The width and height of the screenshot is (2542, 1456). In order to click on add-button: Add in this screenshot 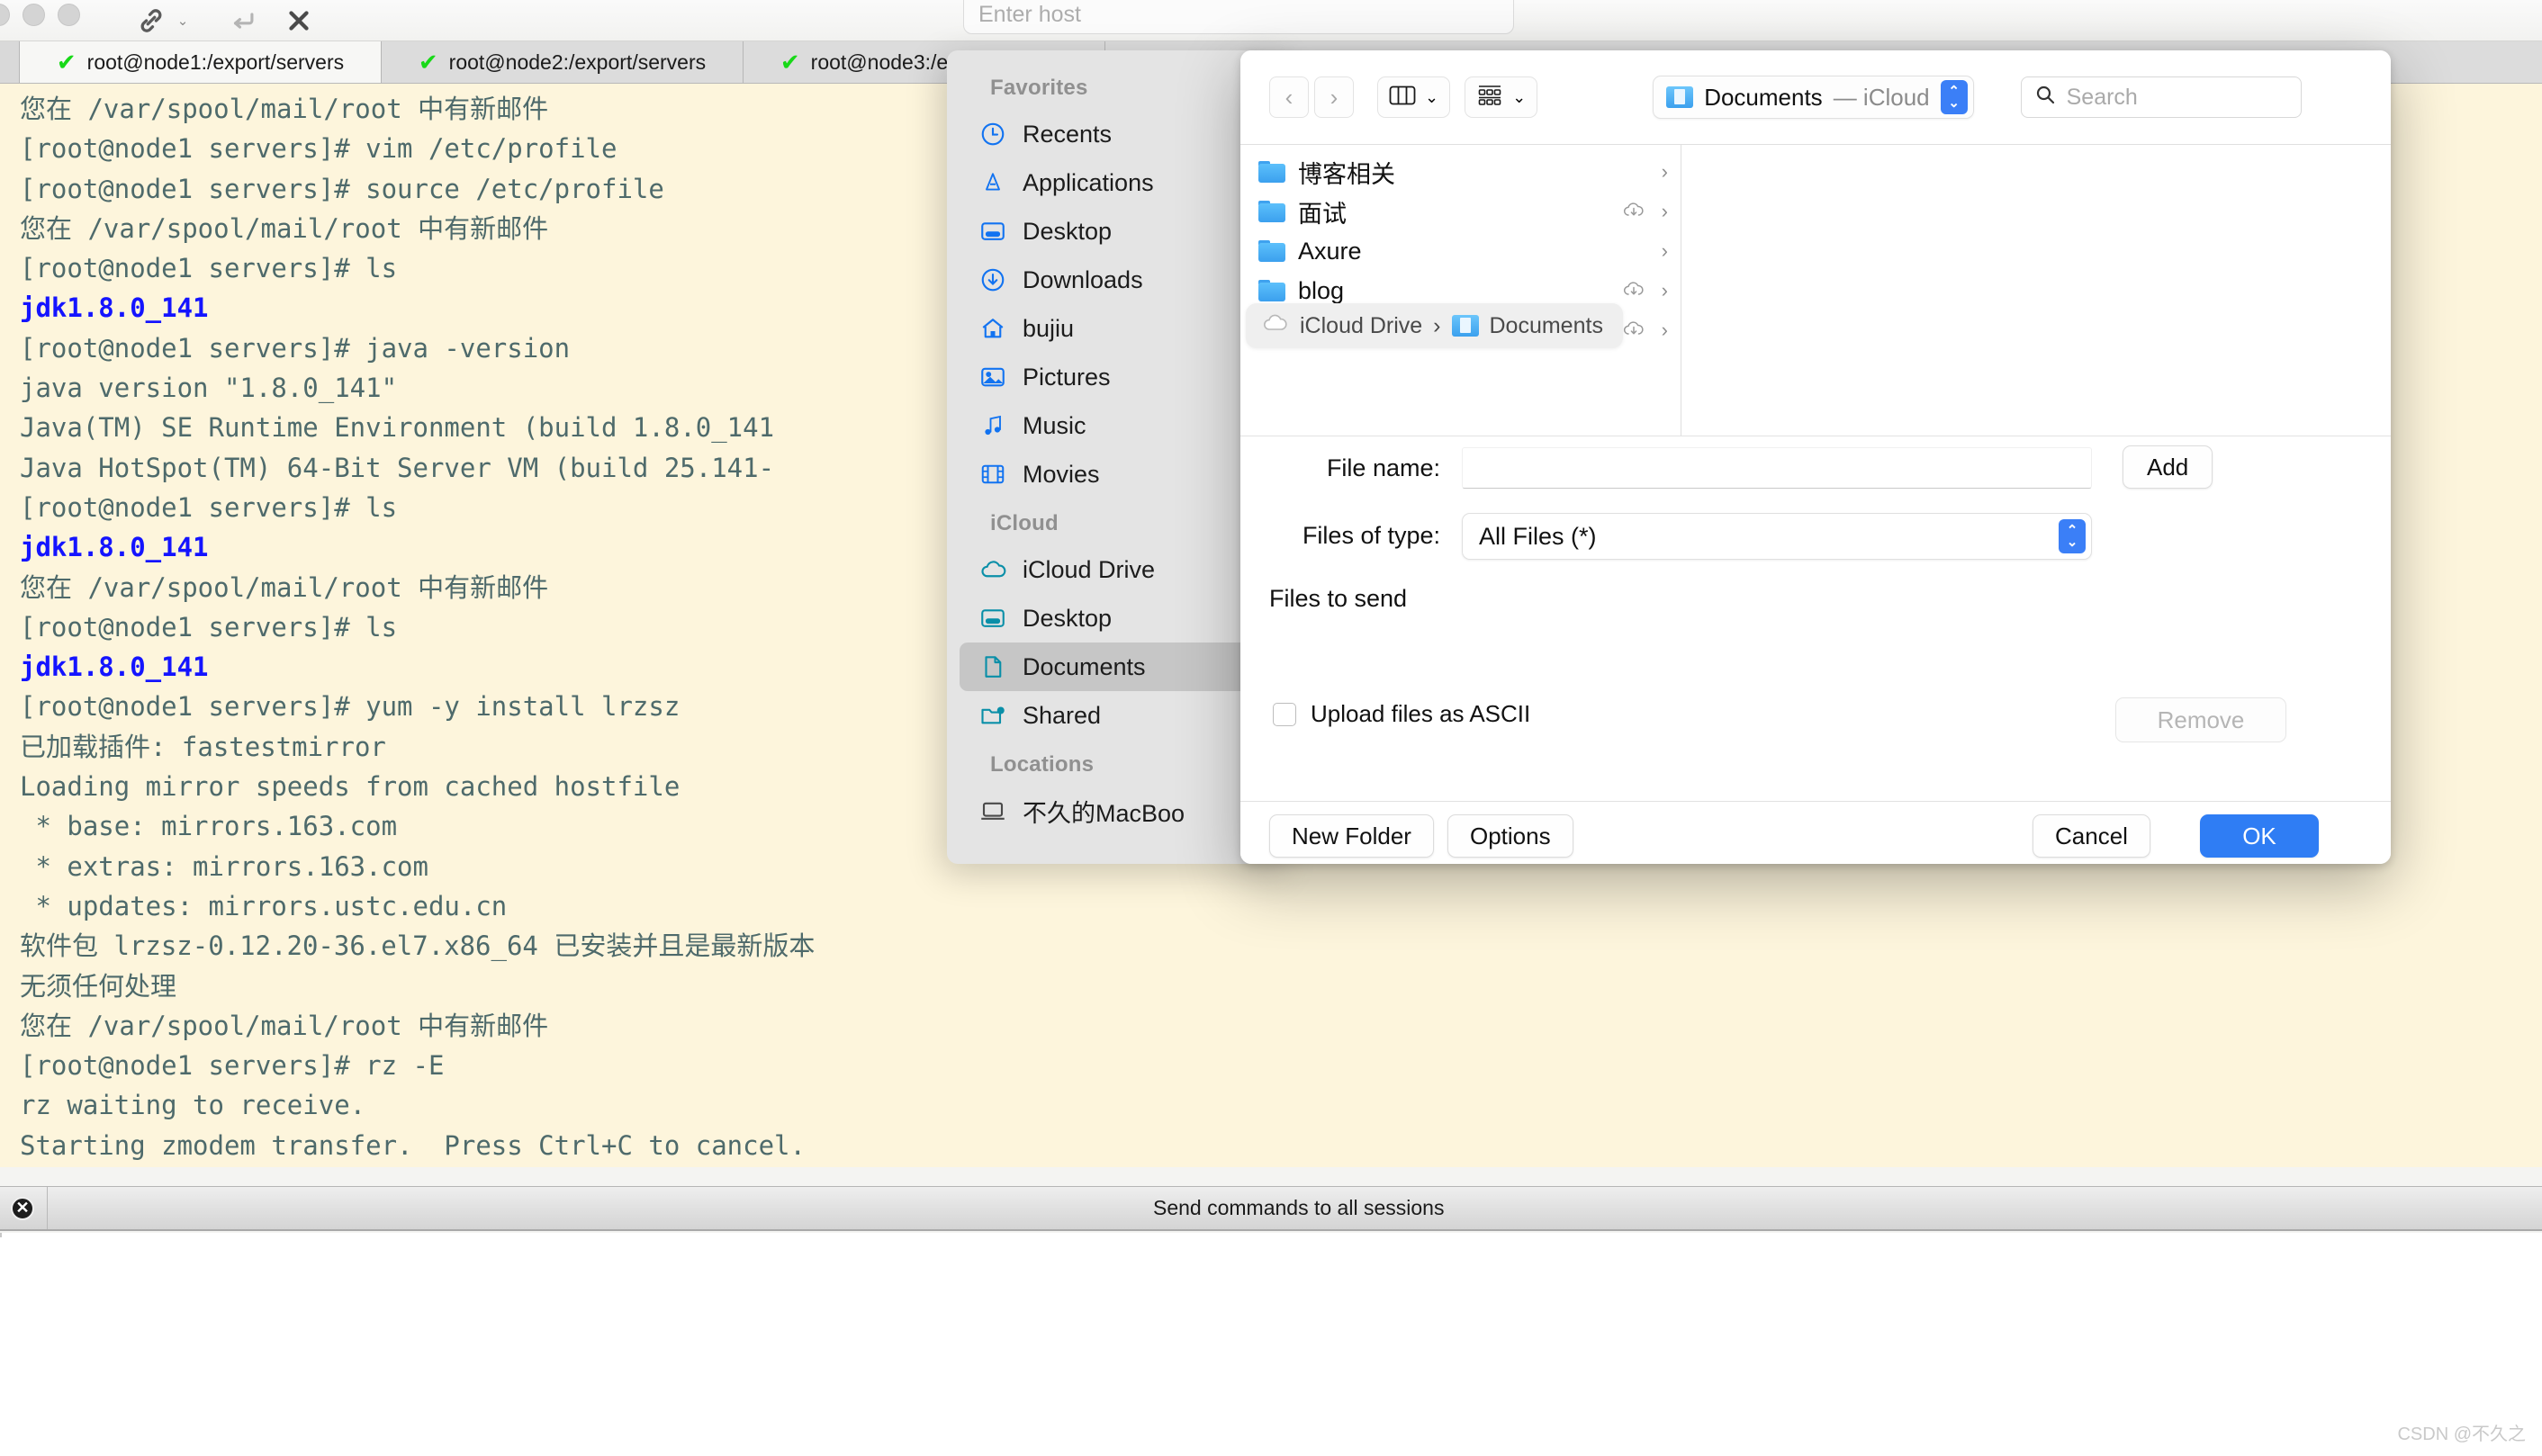, I will do `click(2168, 467)`.